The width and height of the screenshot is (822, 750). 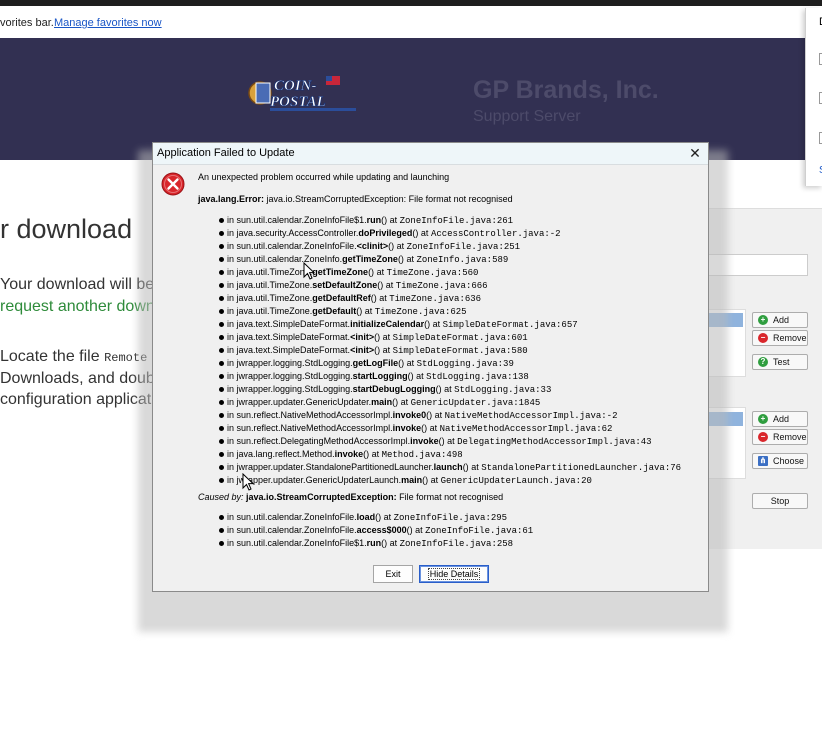 I want to click on frame-location: Method.java:498, so click(x=422, y=455).